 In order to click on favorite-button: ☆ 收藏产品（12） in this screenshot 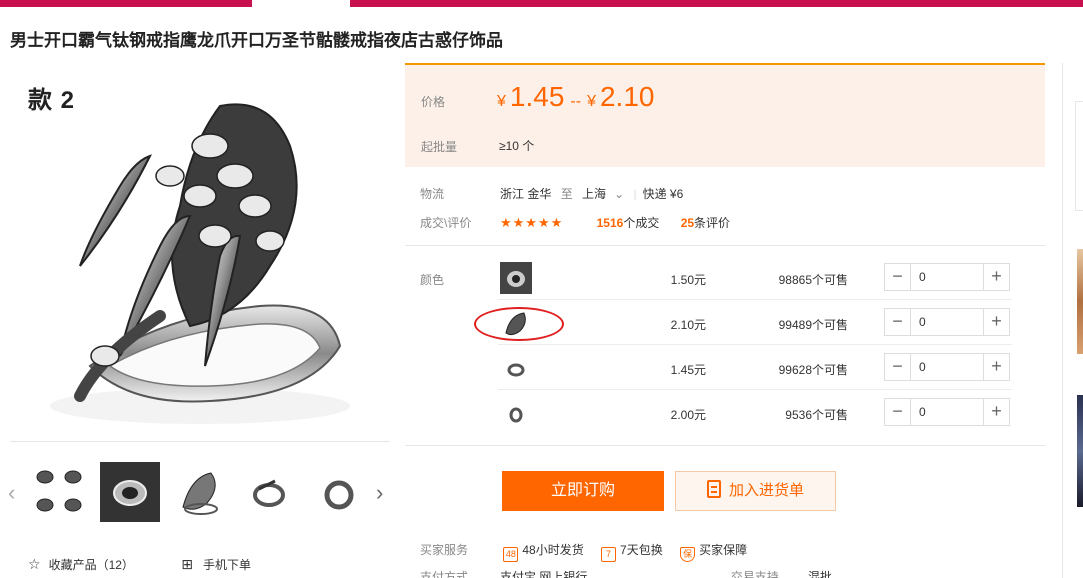, I will do `click(81, 564)`.